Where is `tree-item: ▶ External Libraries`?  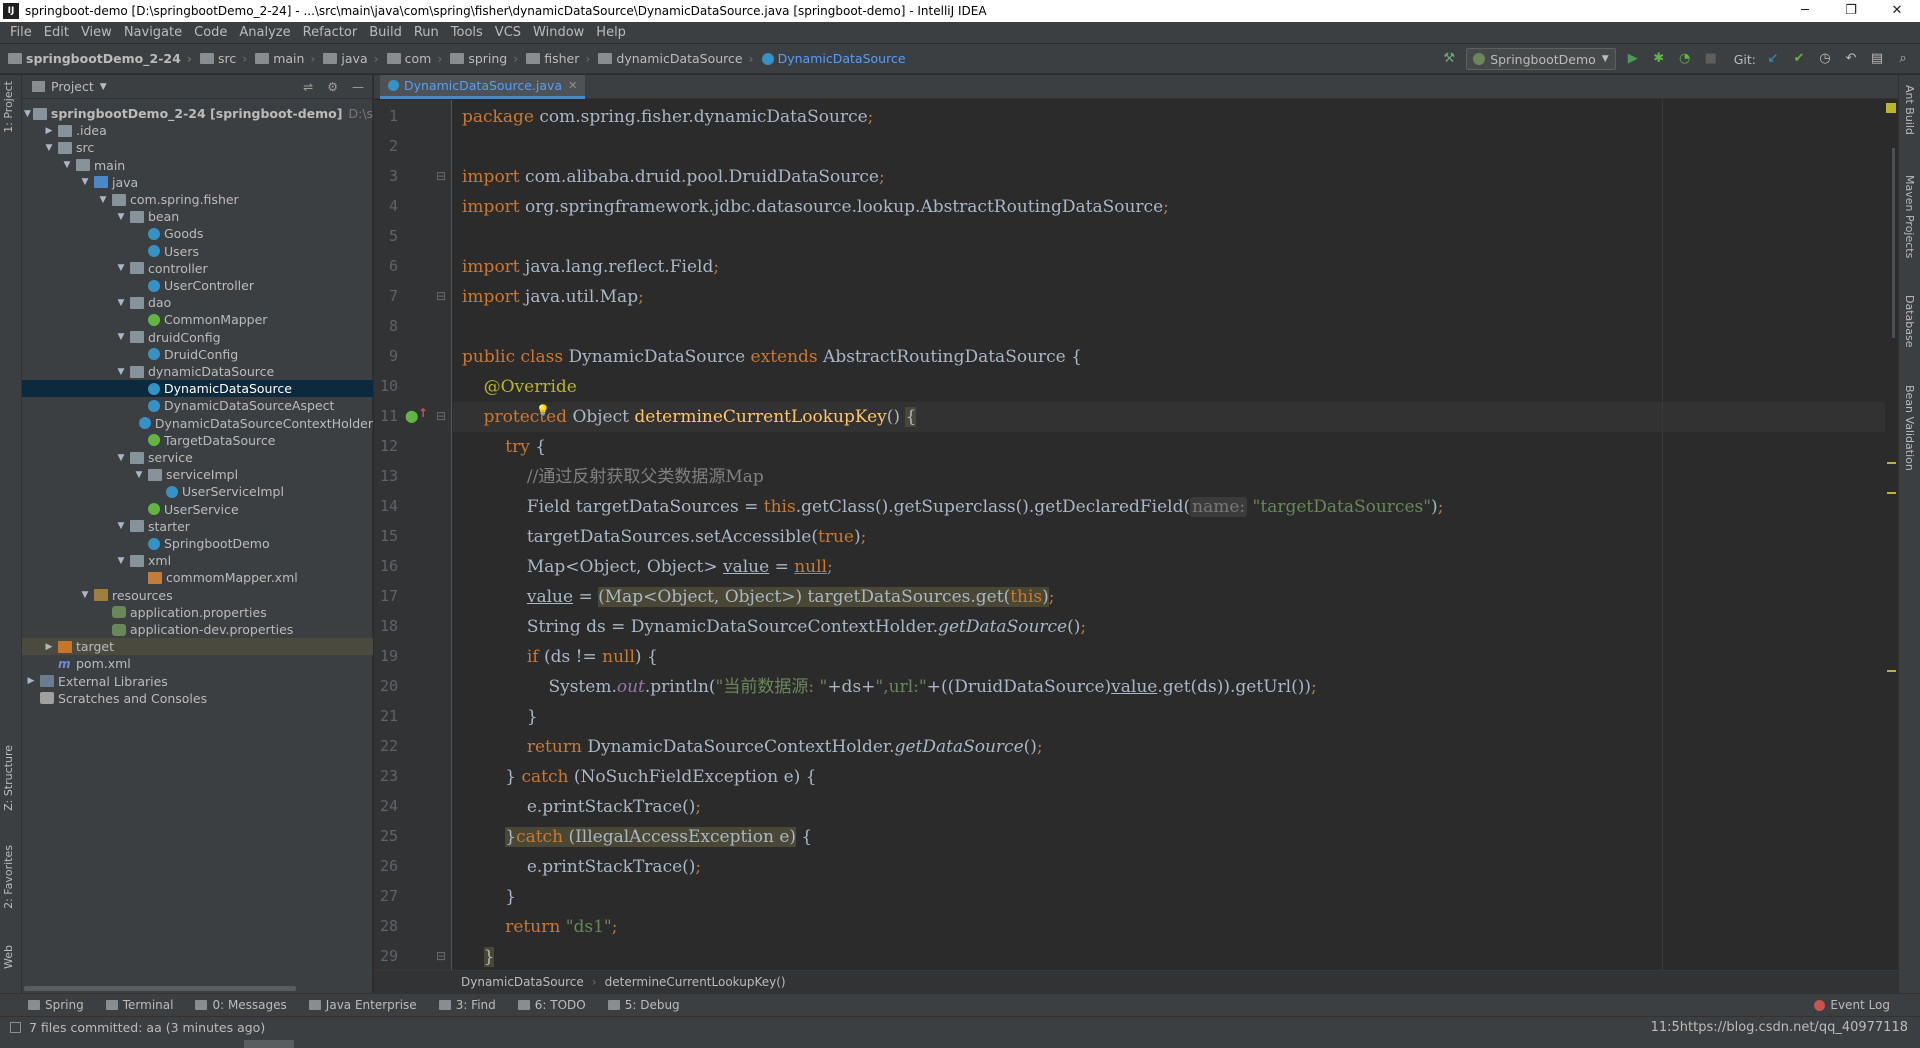
tree-item: ▶ External Libraries is located at coordinates (197, 681).